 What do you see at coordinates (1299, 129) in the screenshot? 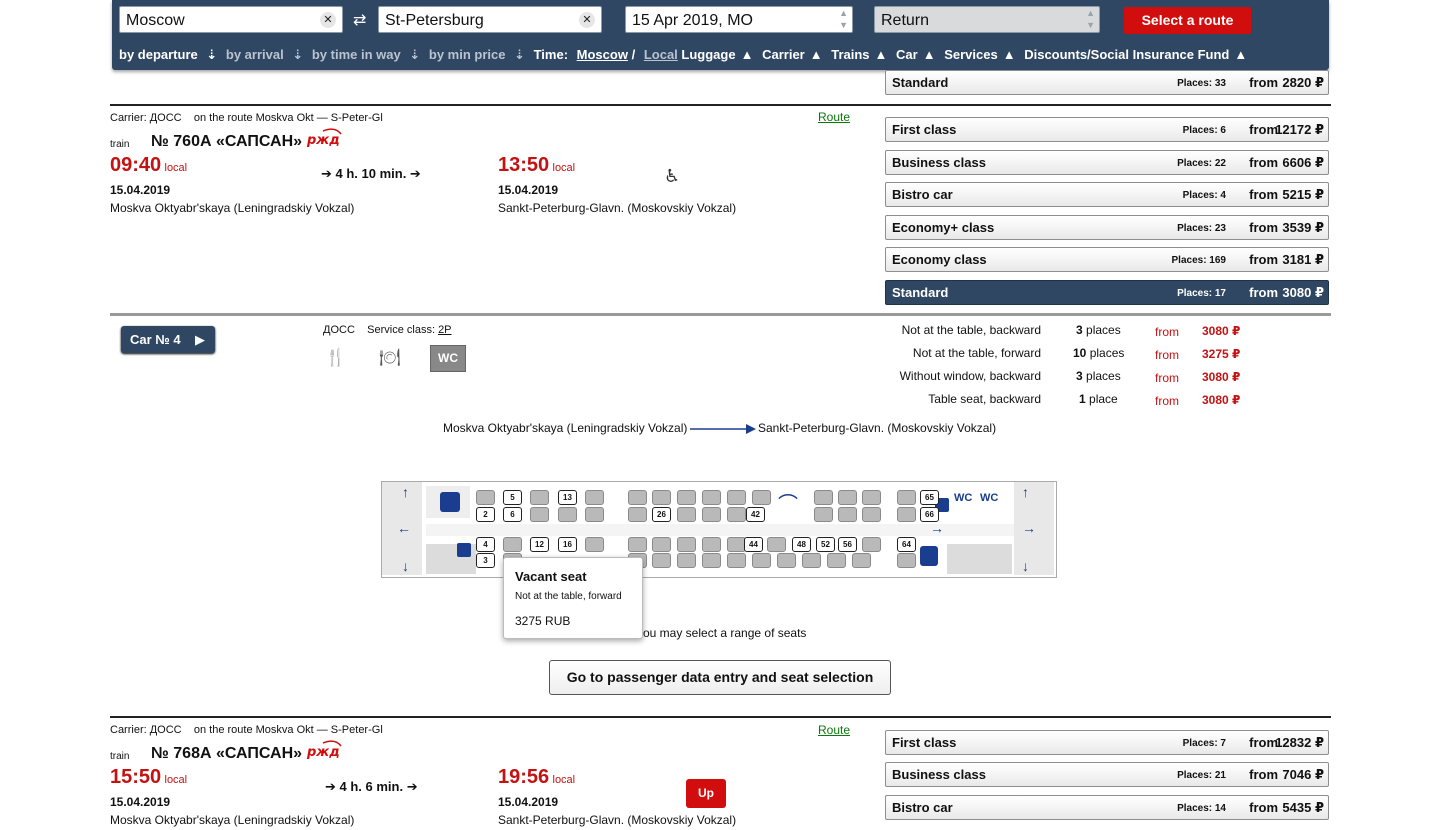
I see `class-price: 12172 ₽` at bounding box center [1299, 129].